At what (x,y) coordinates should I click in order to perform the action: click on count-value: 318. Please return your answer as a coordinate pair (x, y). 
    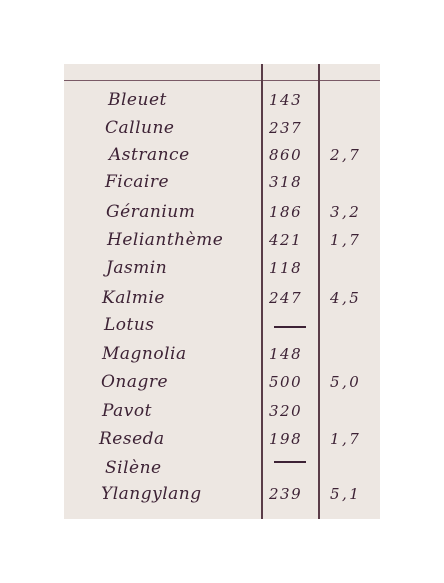
    Looking at the image, I should click on (286, 182).